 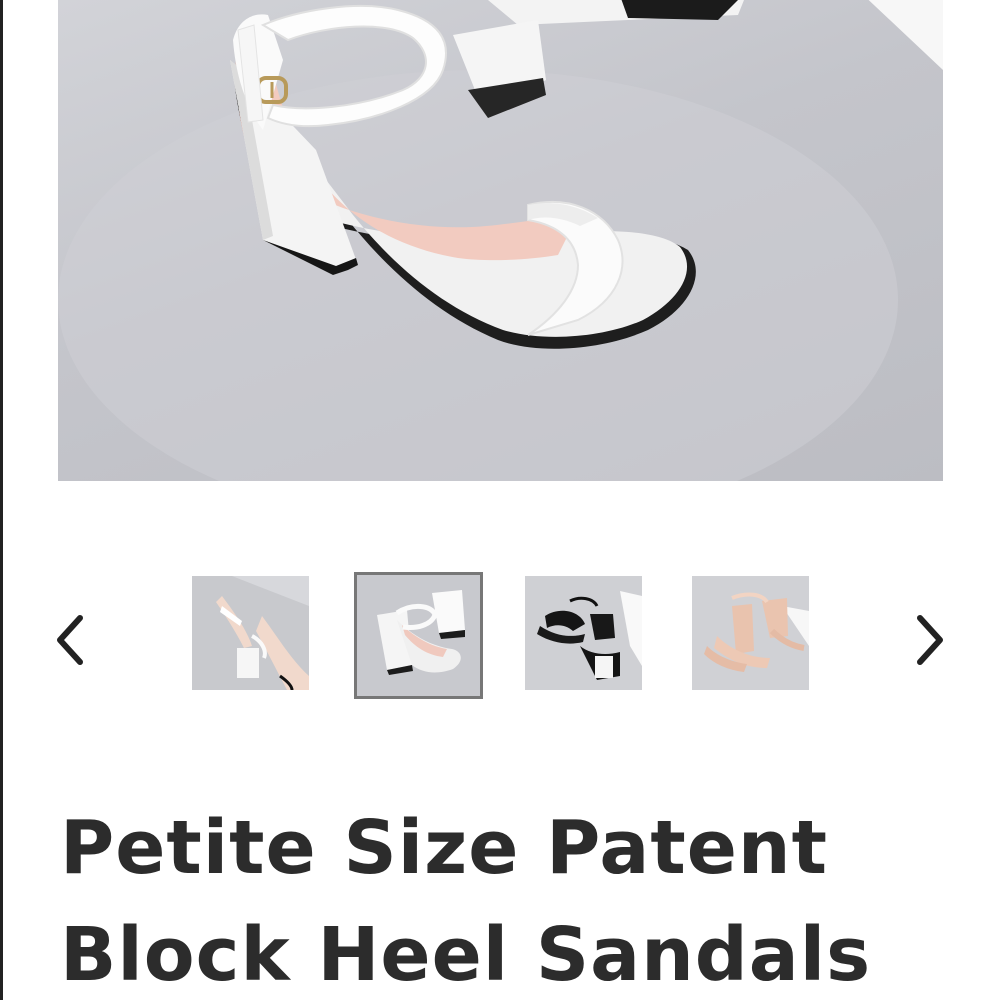 I want to click on window-edge, so click(x=1, y=500).